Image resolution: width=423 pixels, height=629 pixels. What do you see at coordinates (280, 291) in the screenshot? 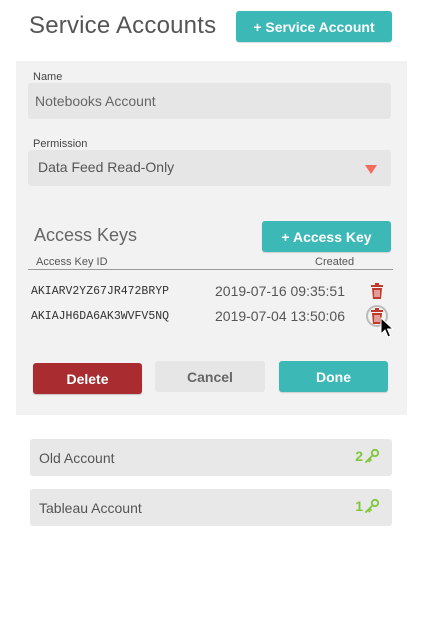
I see `access-key-created: 2019-07-16 09:35:51` at bounding box center [280, 291].